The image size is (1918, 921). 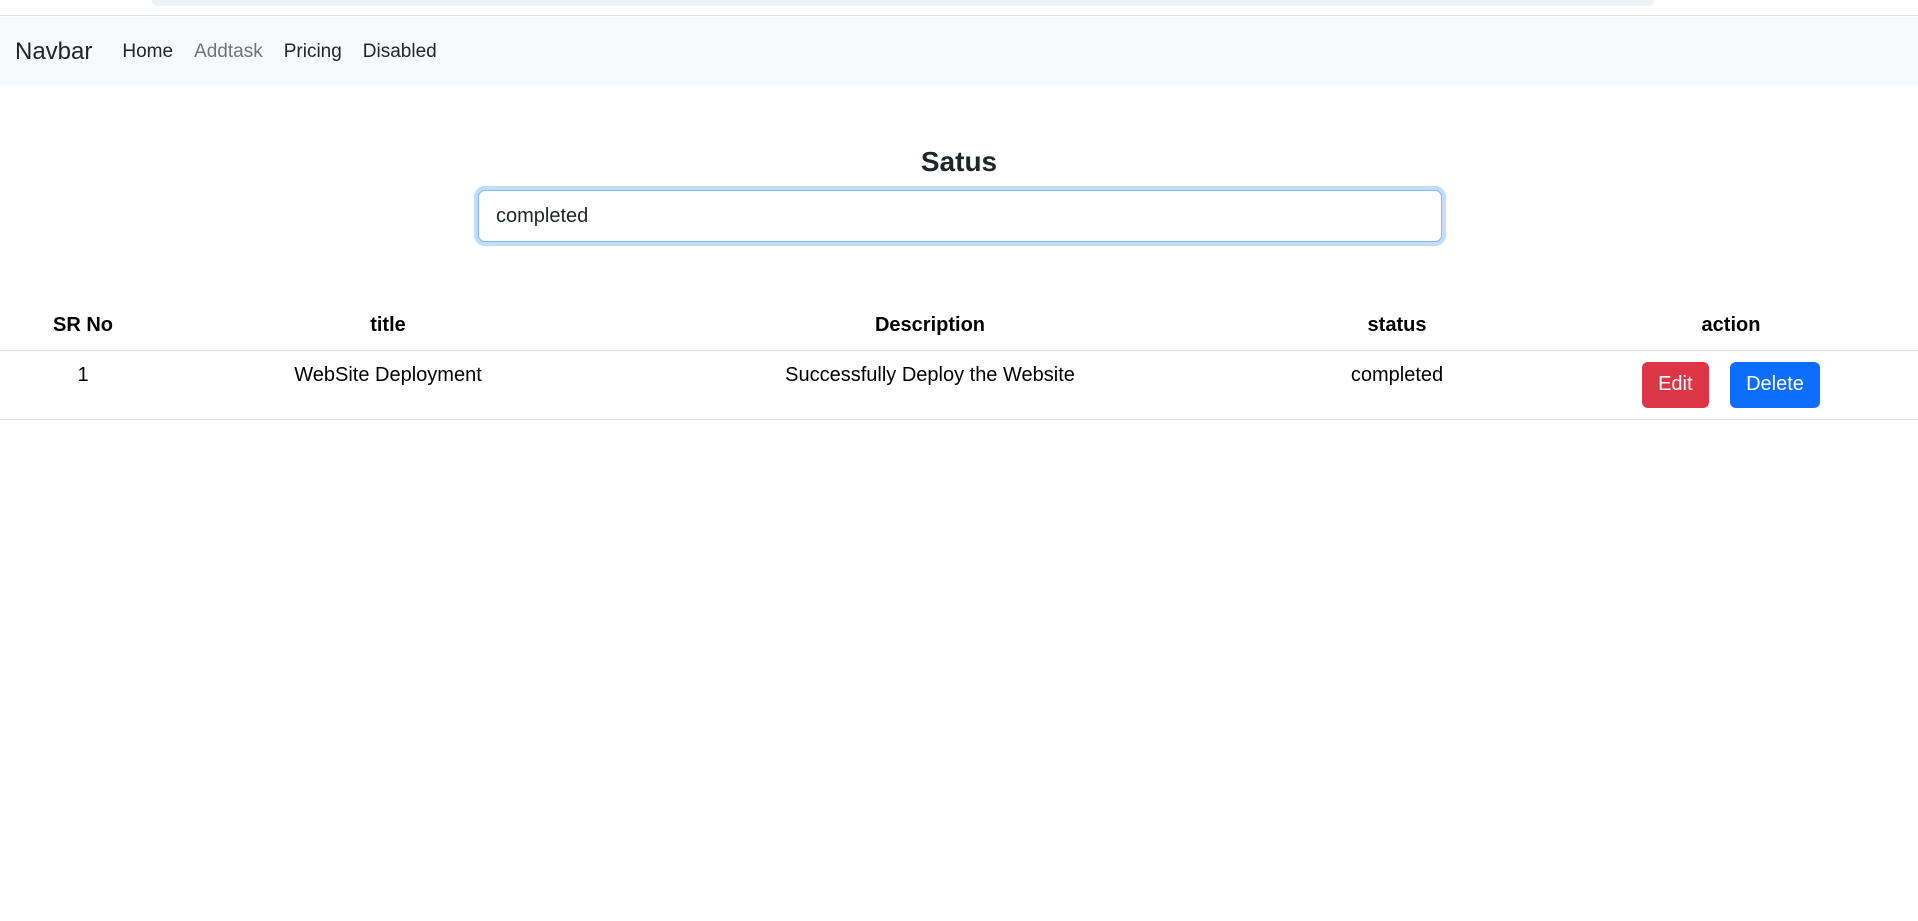 I want to click on delete-button: Delete, so click(x=1775, y=384).